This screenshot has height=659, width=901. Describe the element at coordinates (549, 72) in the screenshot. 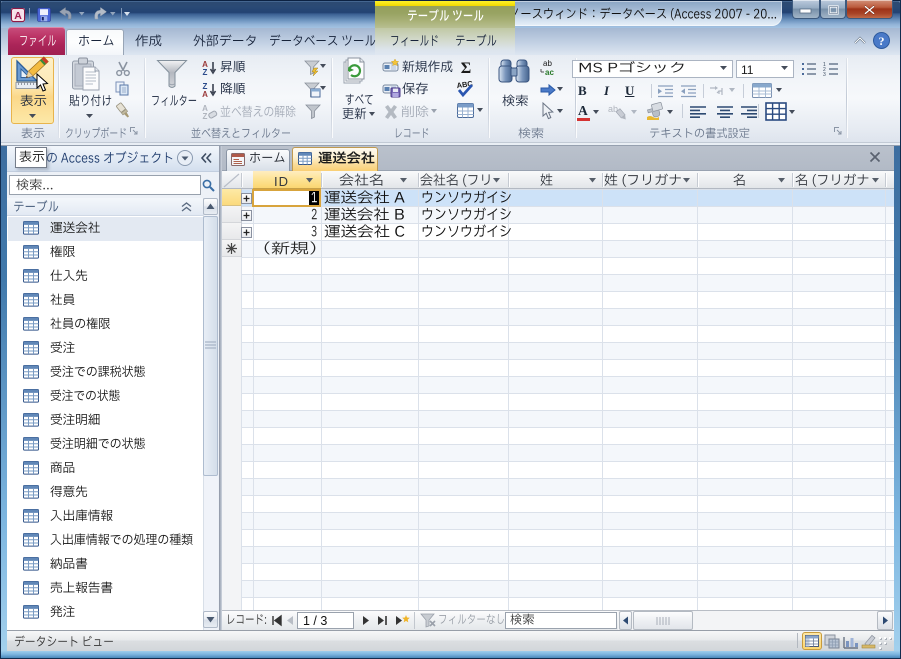

I see `svg-text: ac` at that location.